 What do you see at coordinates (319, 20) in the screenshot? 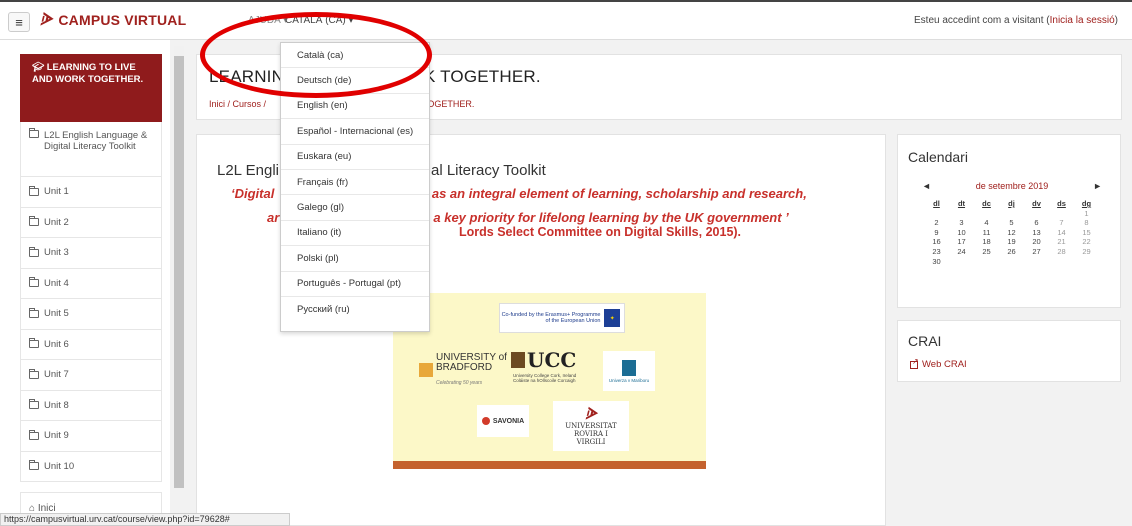
I see `language-menu: CATALÀ (CA) ▾` at bounding box center [319, 20].